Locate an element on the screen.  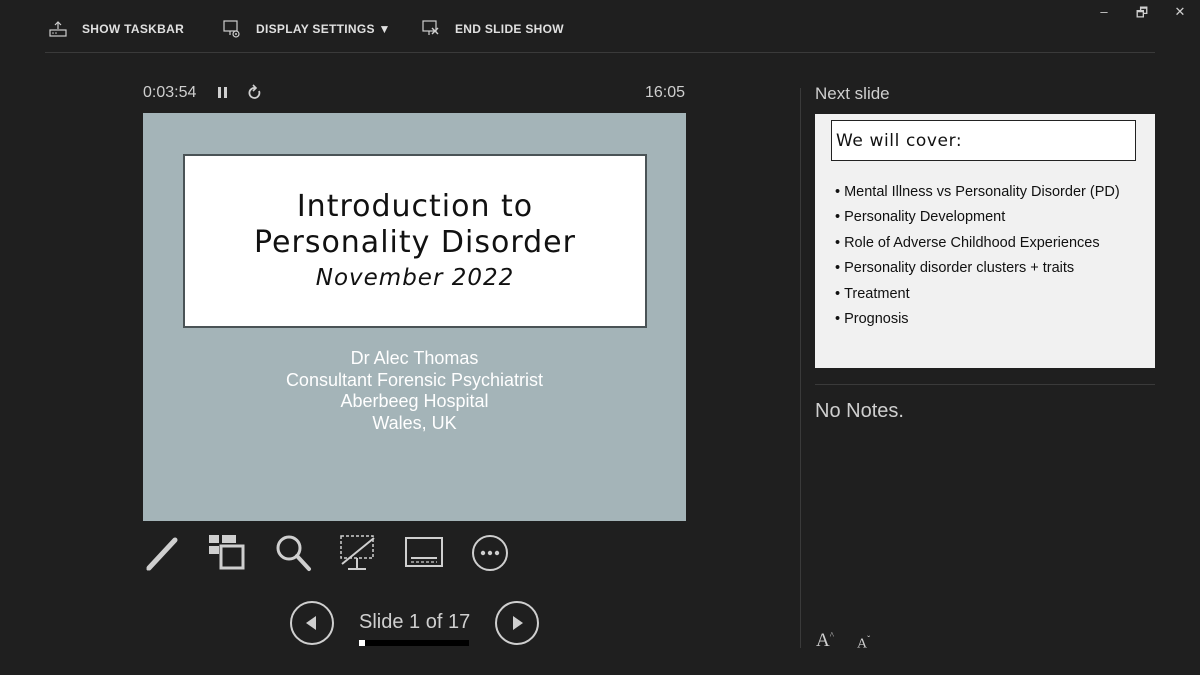
slide-date: November 2022 is located at coordinates (415, 278).